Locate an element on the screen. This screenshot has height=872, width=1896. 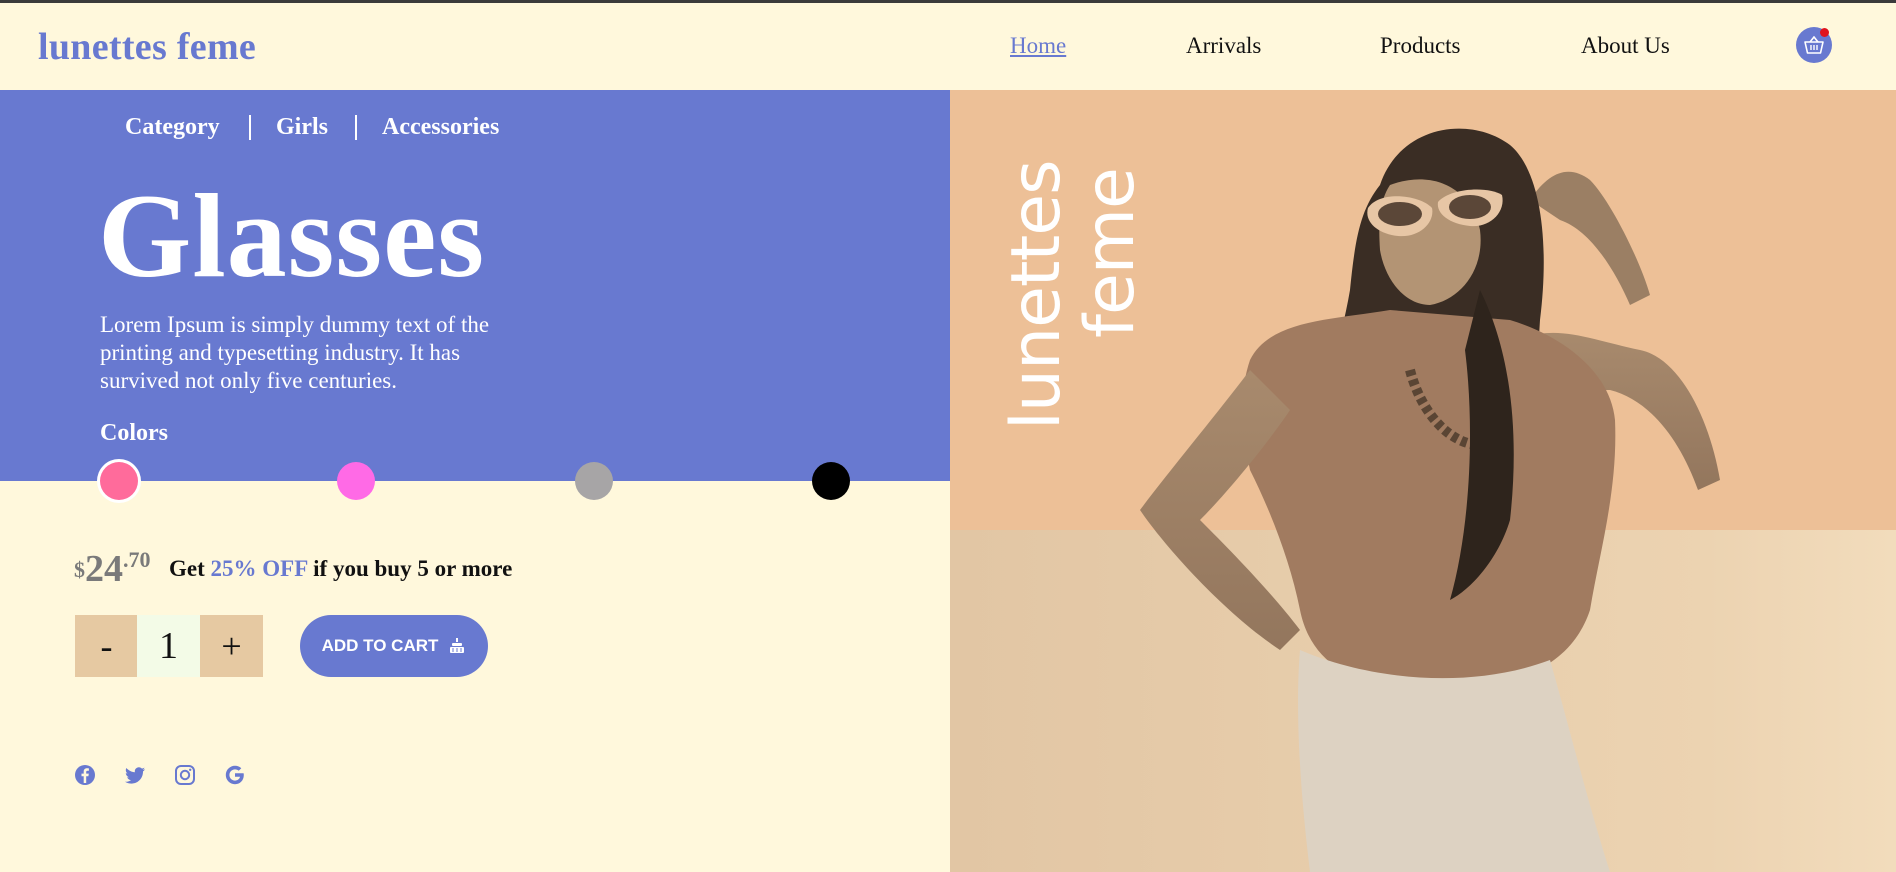
offer-suffix: if you buy 5 or more is located at coordinates (413, 568).